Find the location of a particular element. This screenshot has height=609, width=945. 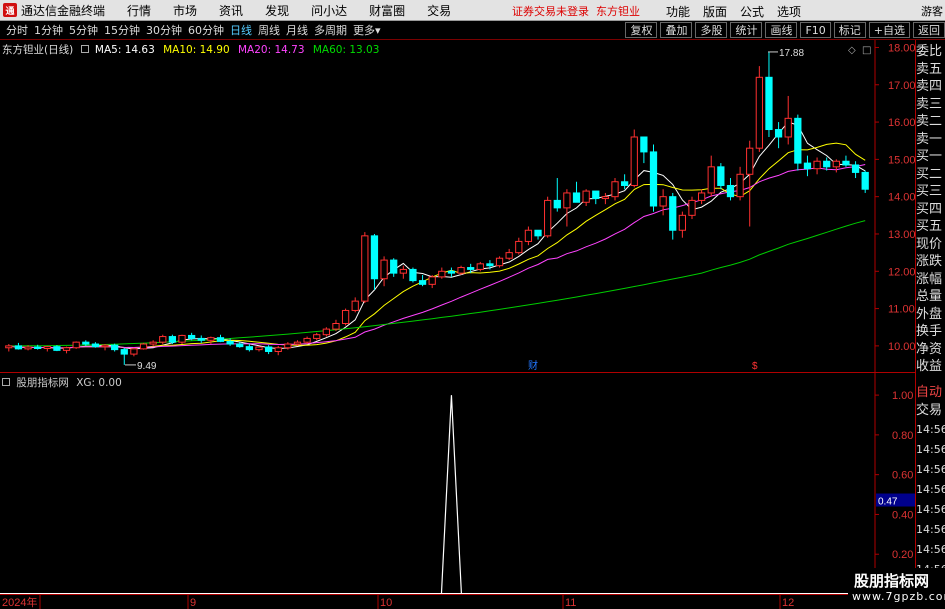

tf-1min: 1分钟 is located at coordinates (48, 30).